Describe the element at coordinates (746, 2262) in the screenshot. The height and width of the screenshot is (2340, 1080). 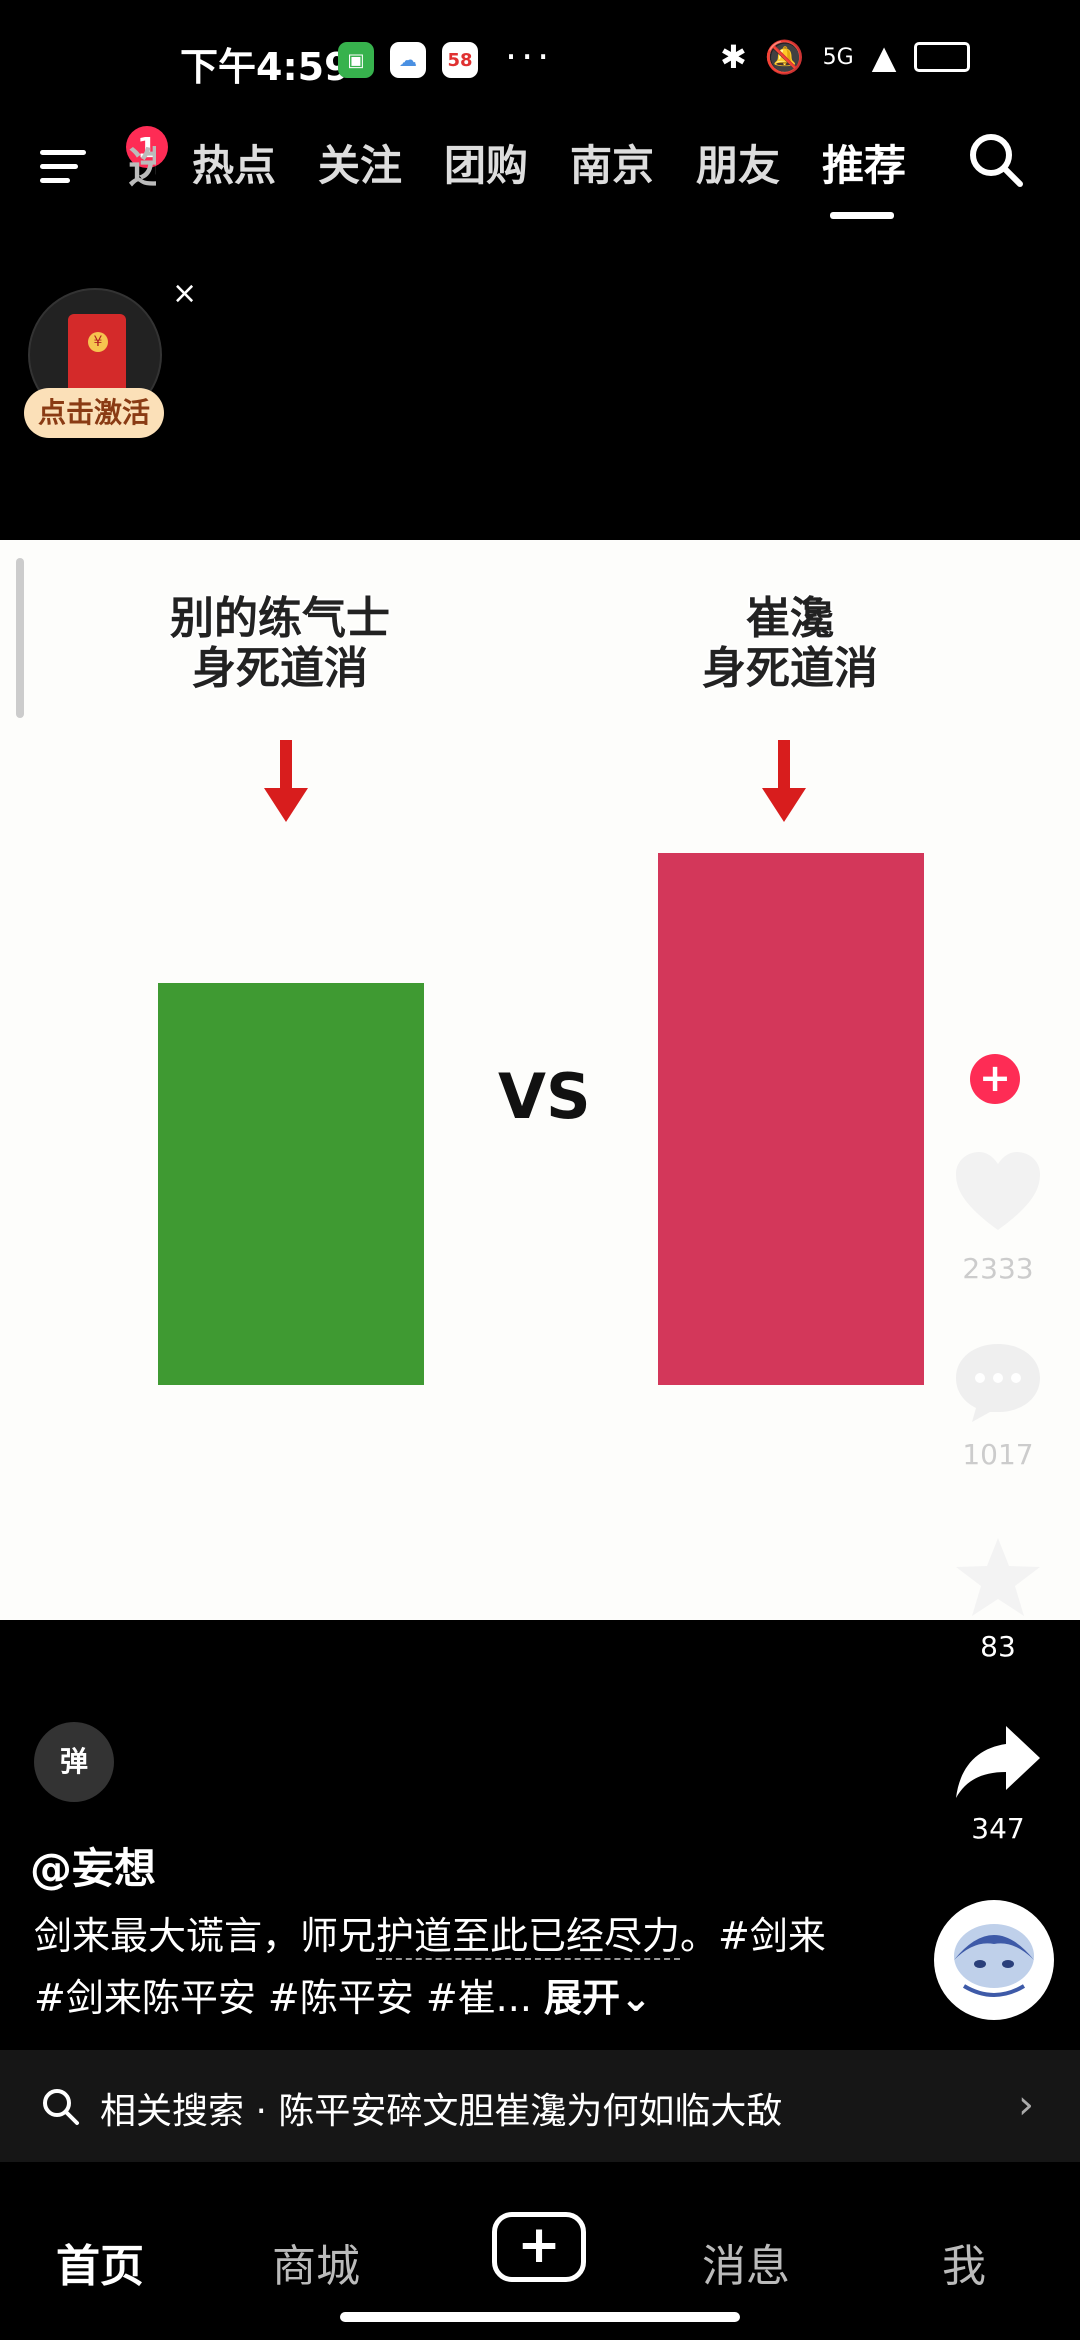
I see `nav-messages: 消息` at that location.